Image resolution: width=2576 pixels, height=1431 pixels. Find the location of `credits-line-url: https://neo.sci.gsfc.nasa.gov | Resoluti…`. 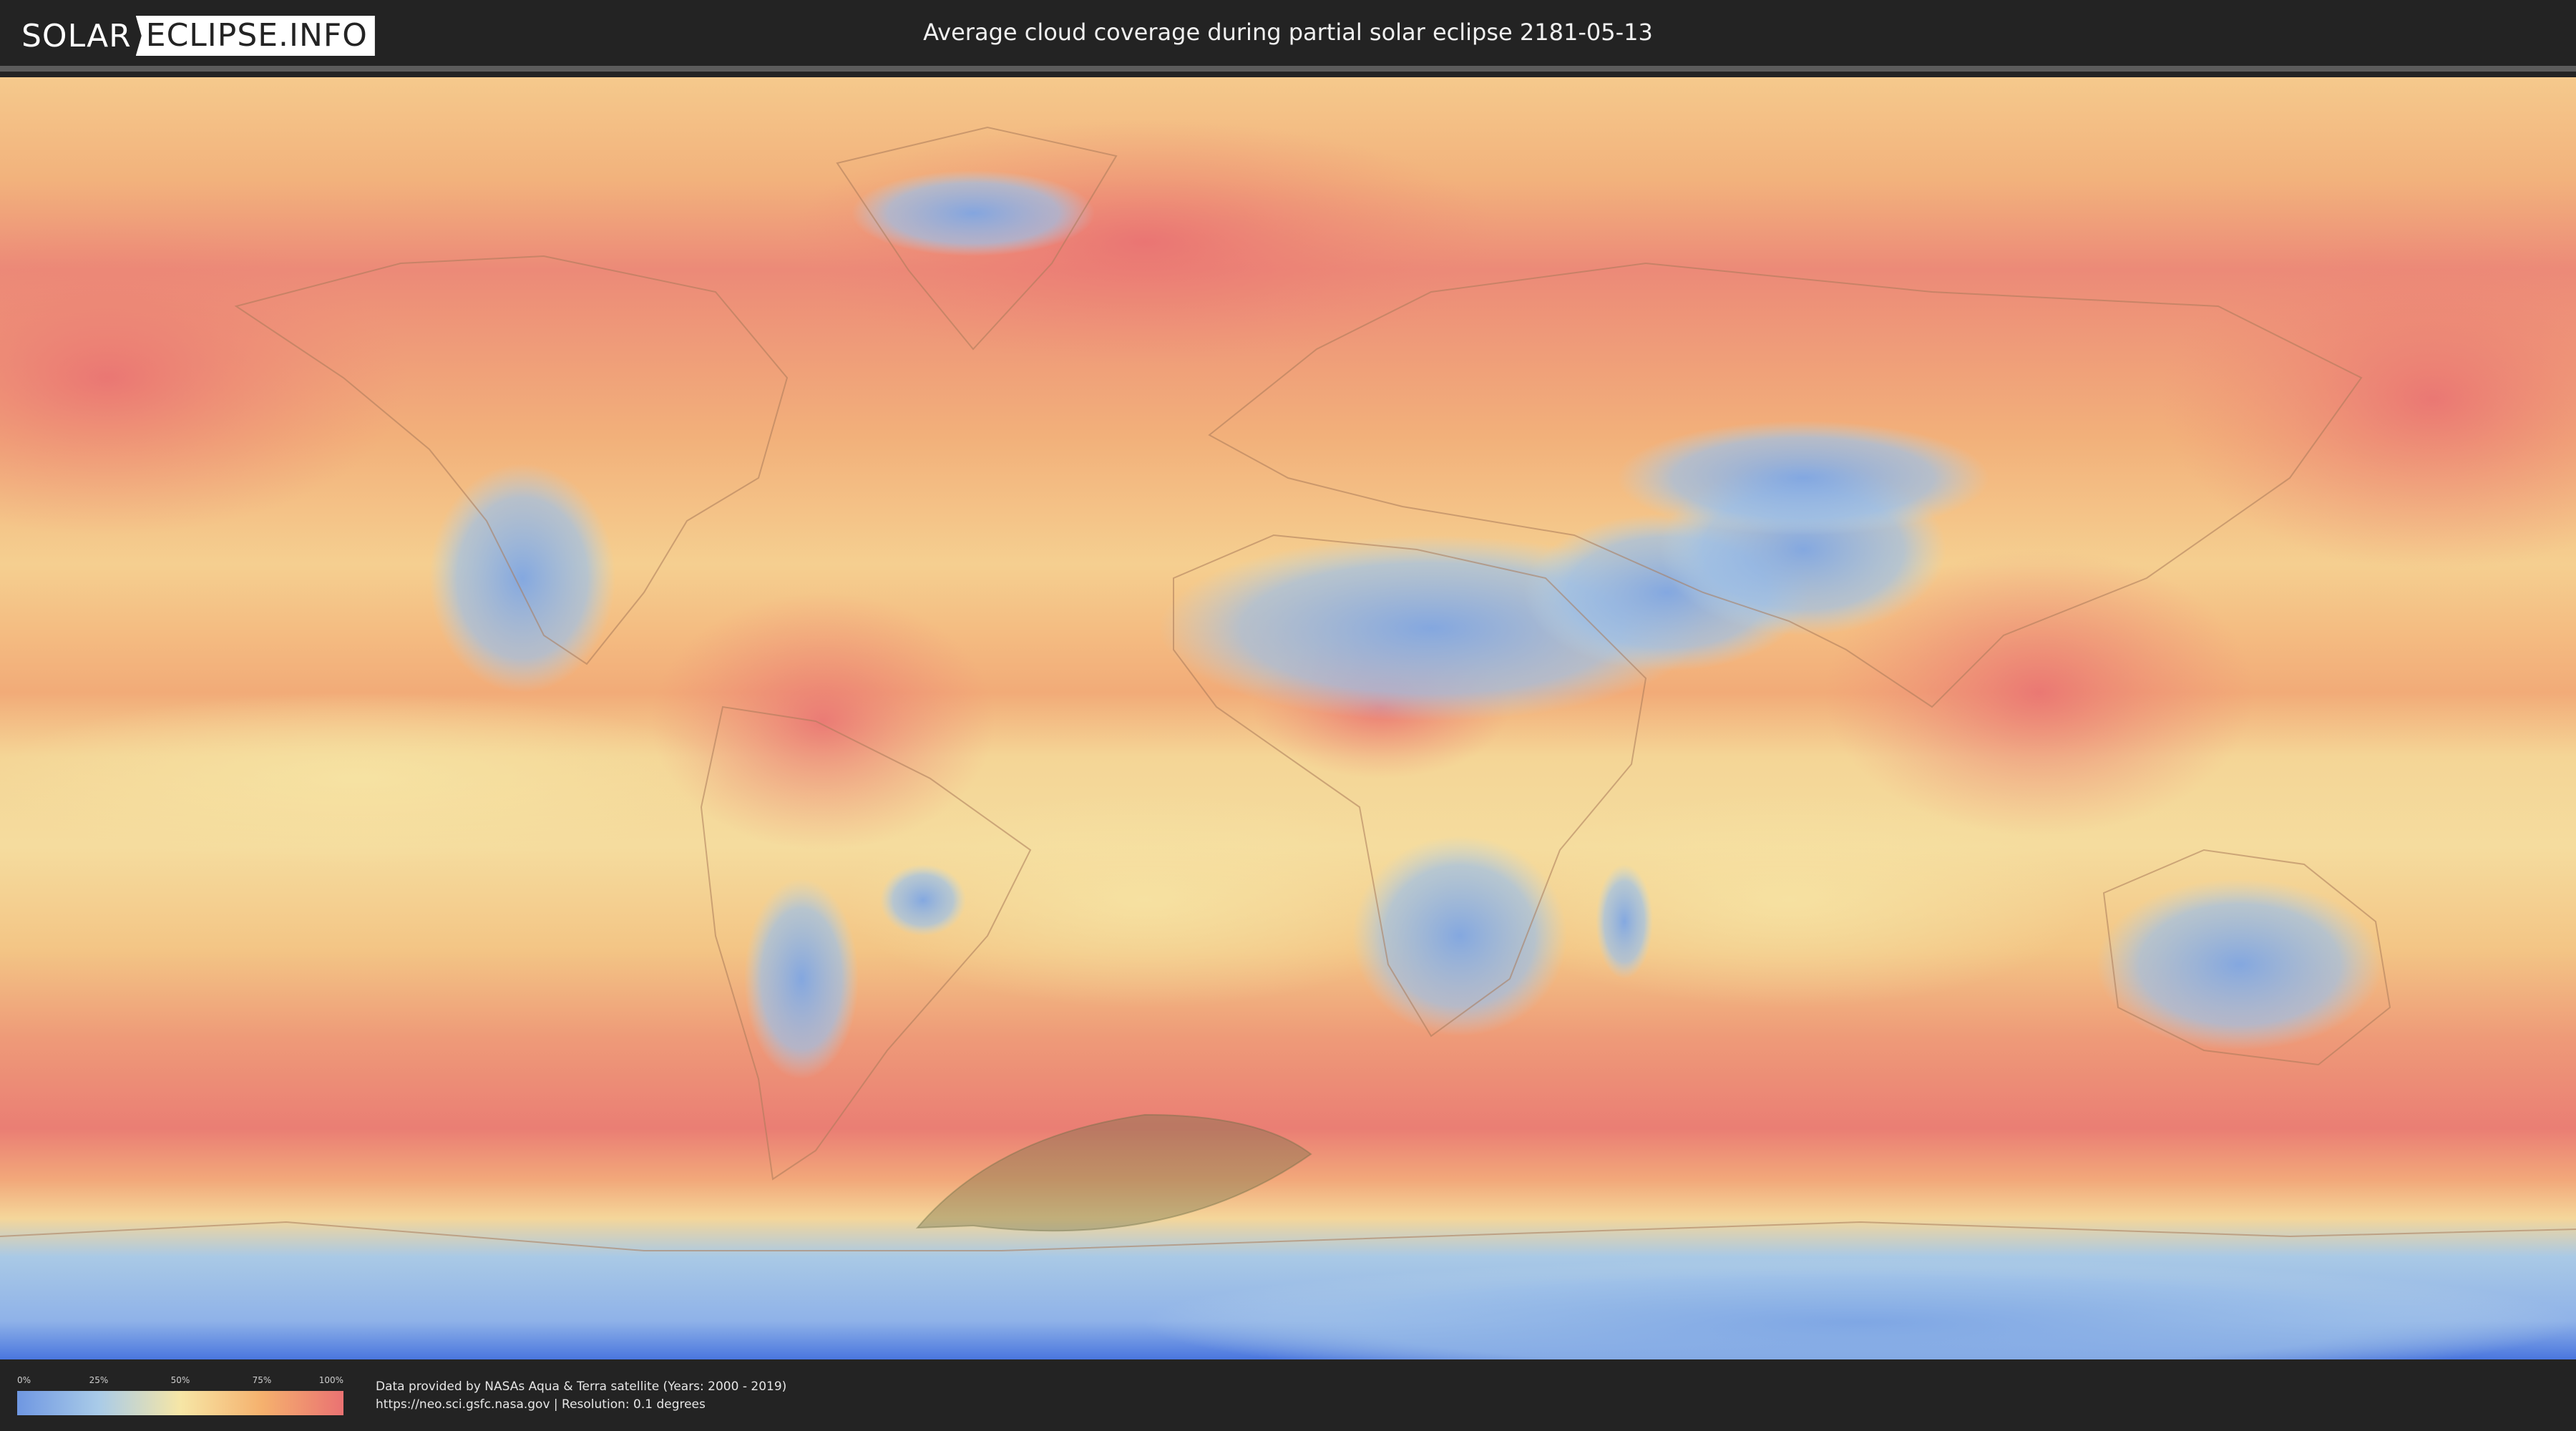

credits-line-url: https://neo.sci.gsfc.nasa.gov | Resoluti… is located at coordinates (541, 1404).